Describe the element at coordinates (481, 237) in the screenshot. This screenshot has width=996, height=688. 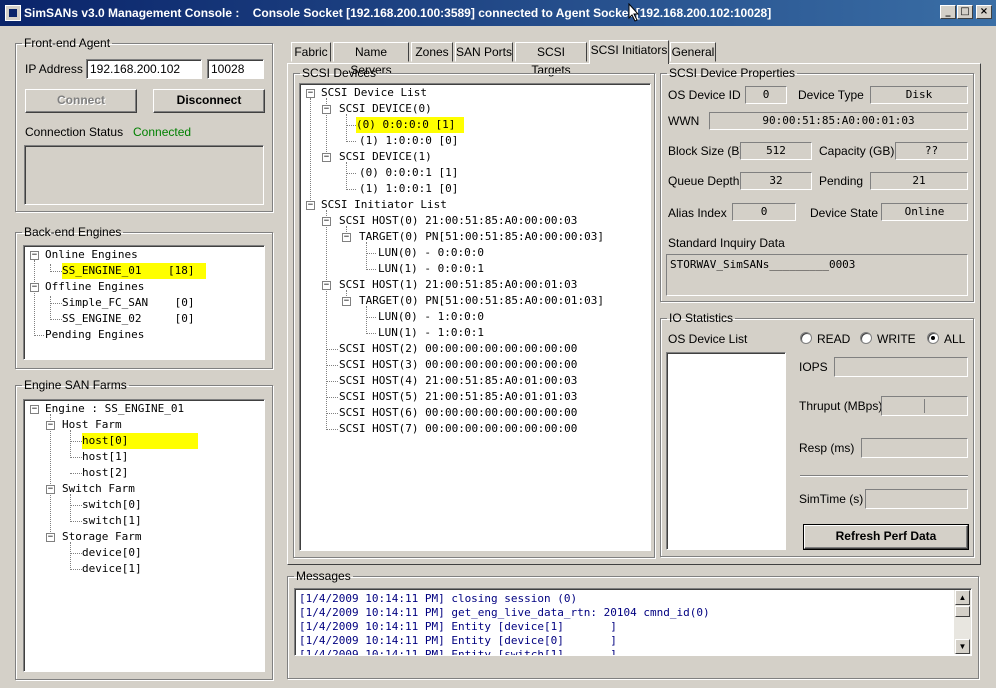
I see `tree-node-host0-target0: TARGET(0) PN[51:00:51:85:A0:00:00:03]` at that location.